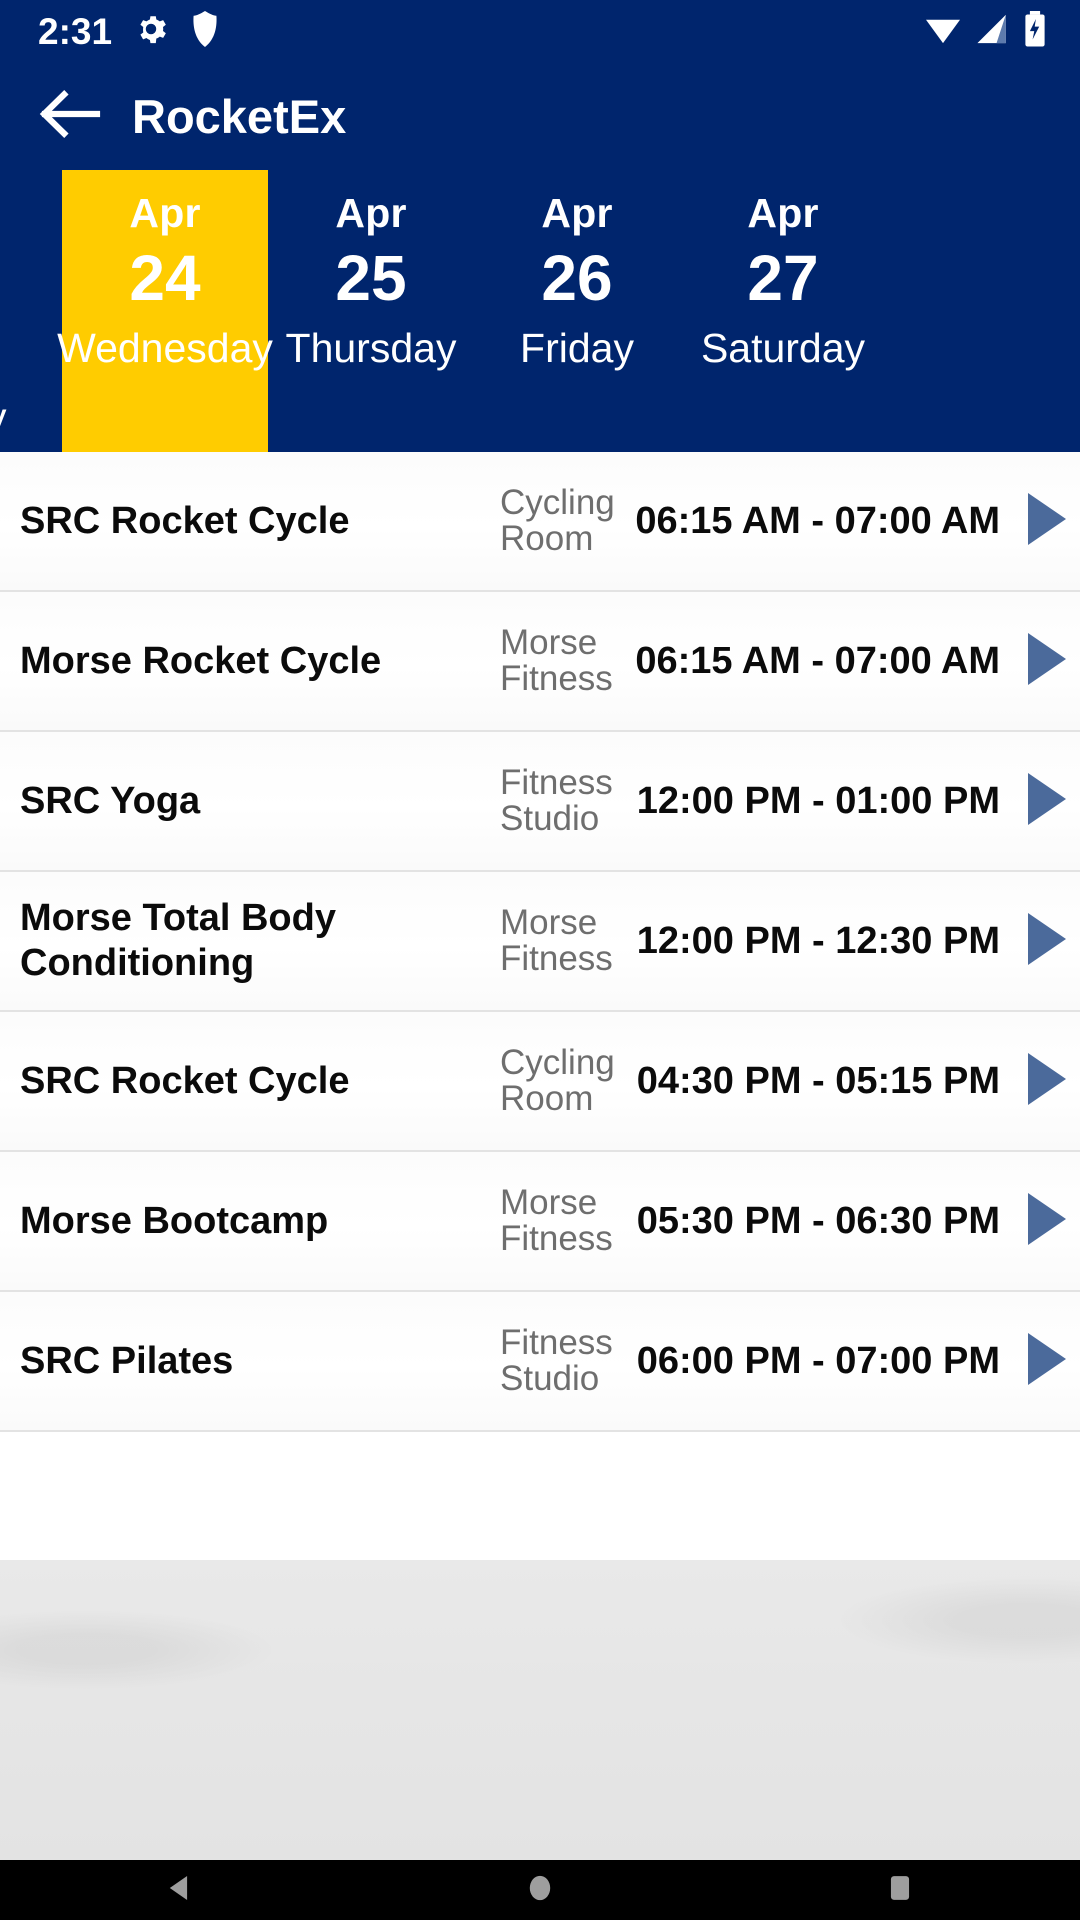 This screenshot has height=1920, width=1080. Describe the element at coordinates (151, 31) in the screenshot. I see `gear-icon` at that location.